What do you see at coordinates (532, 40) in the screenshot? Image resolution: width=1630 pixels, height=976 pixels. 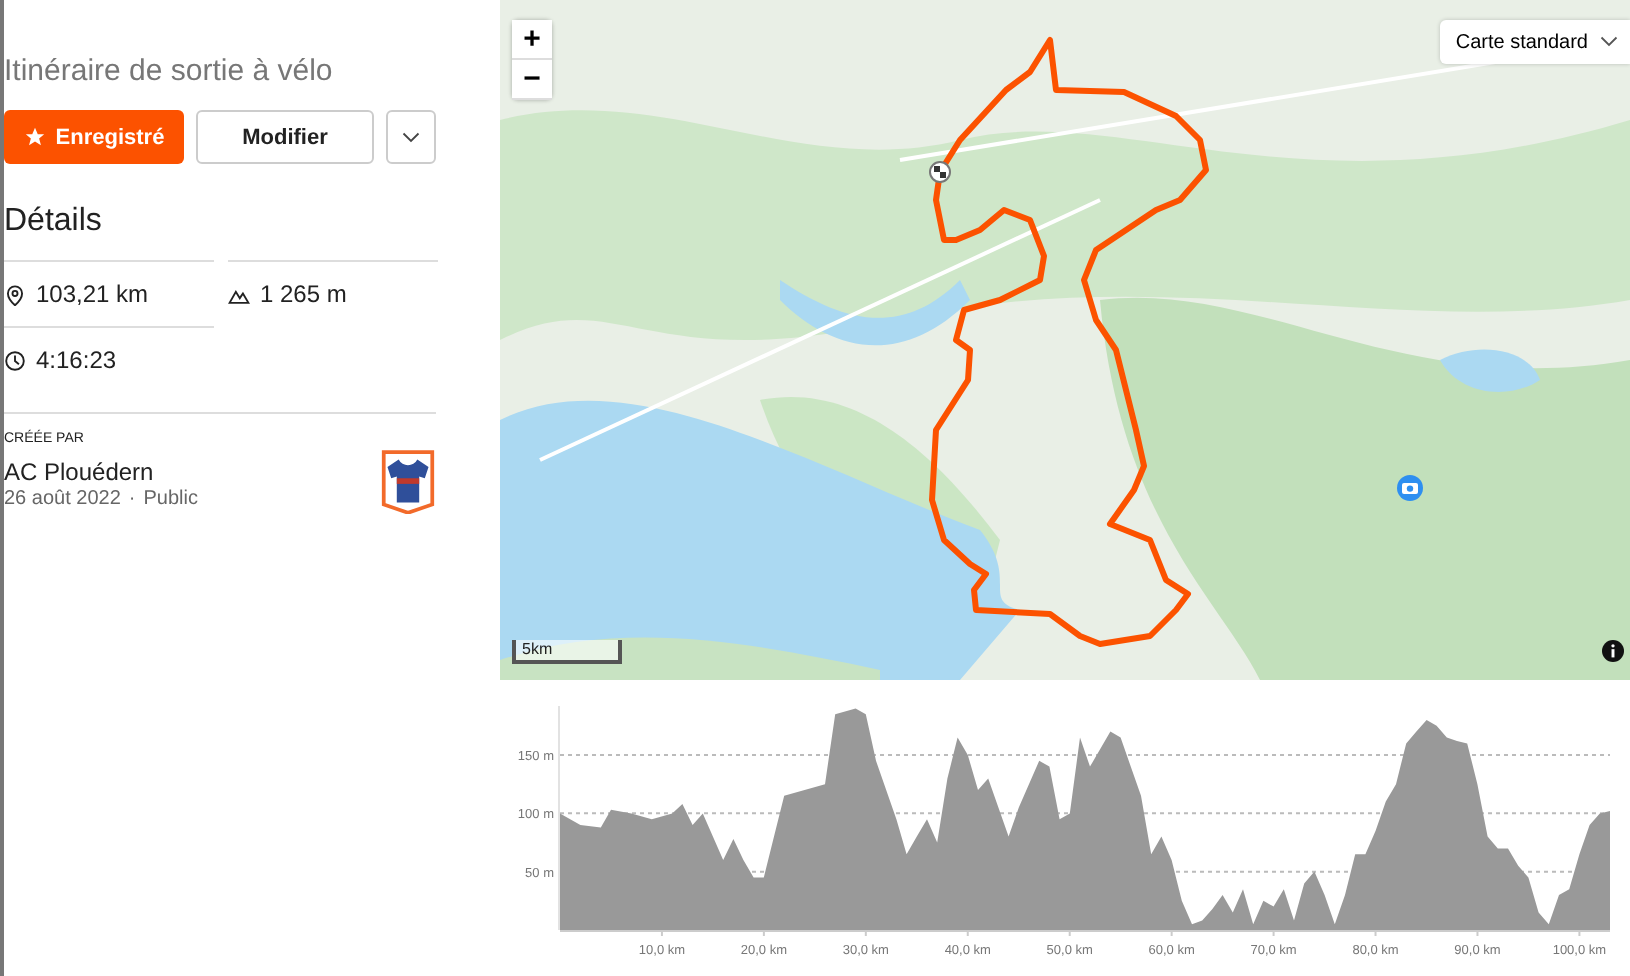 I see `zoom-in-button: +` at bounding box center [532, 40].